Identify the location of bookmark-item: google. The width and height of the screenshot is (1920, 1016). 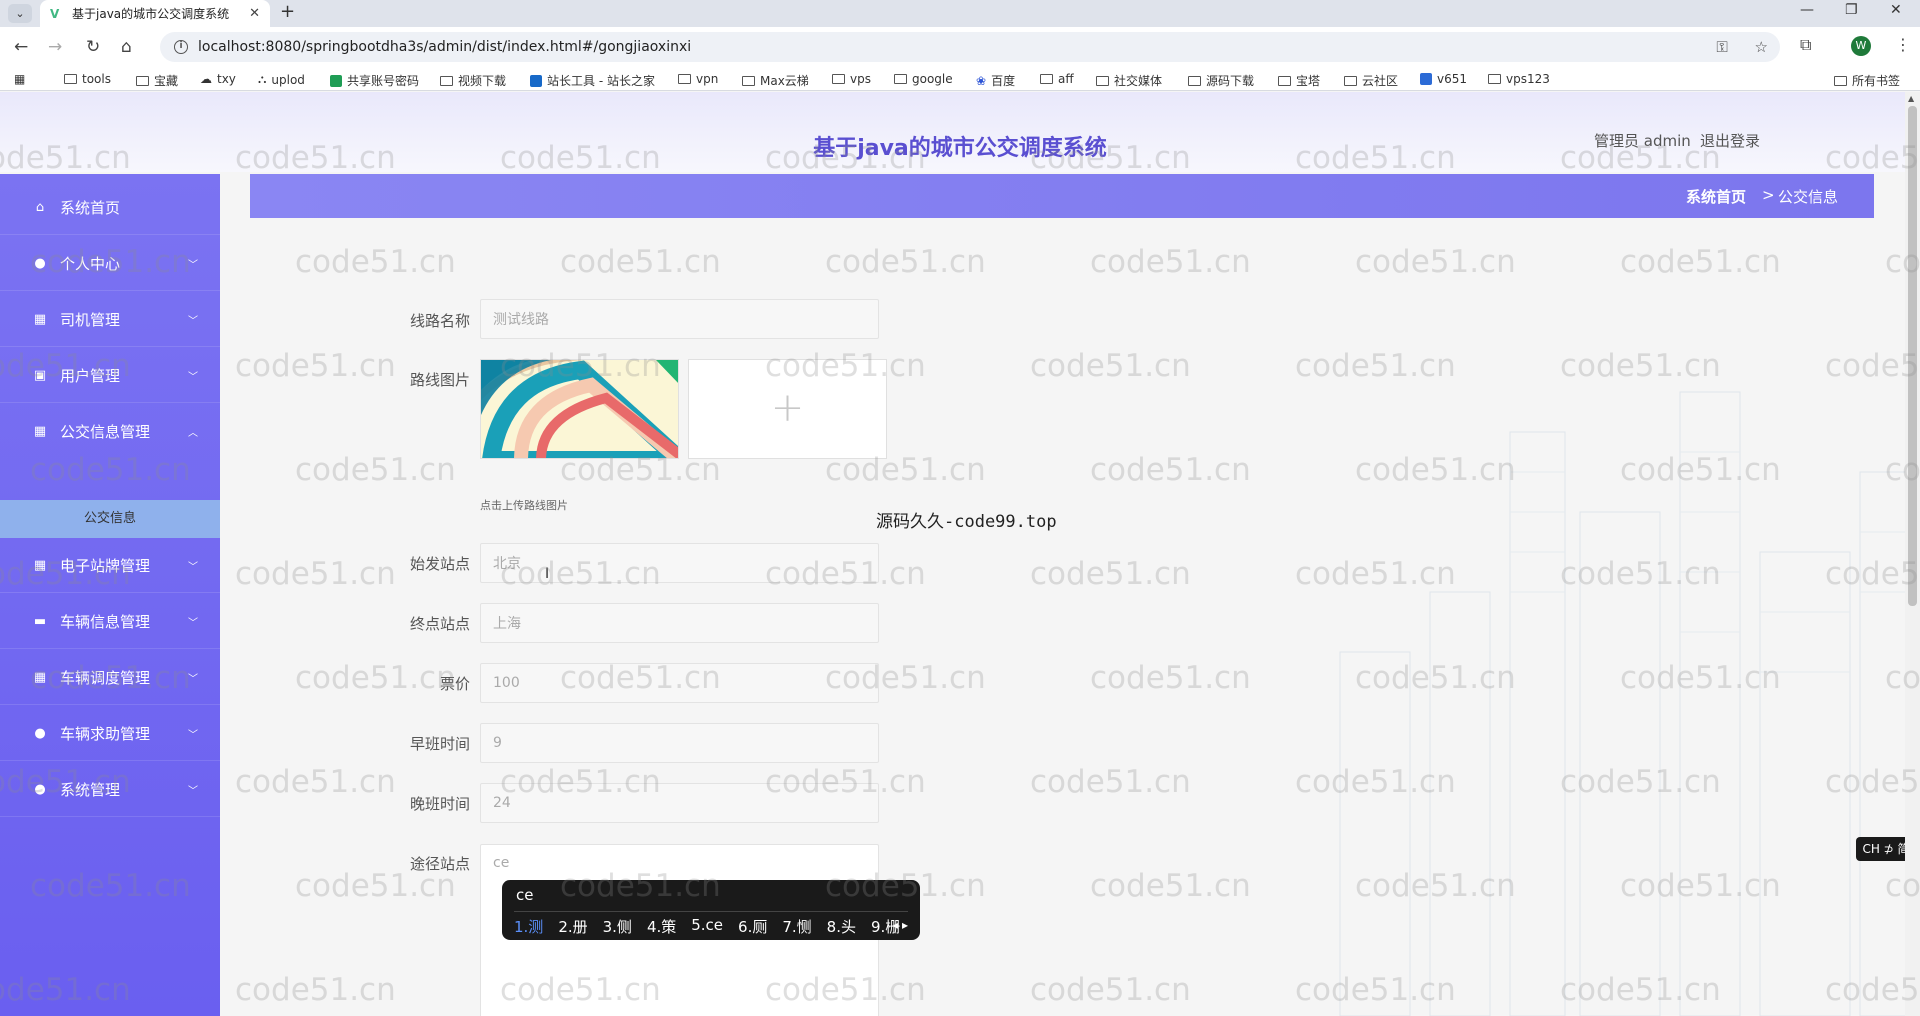
(923, 79).